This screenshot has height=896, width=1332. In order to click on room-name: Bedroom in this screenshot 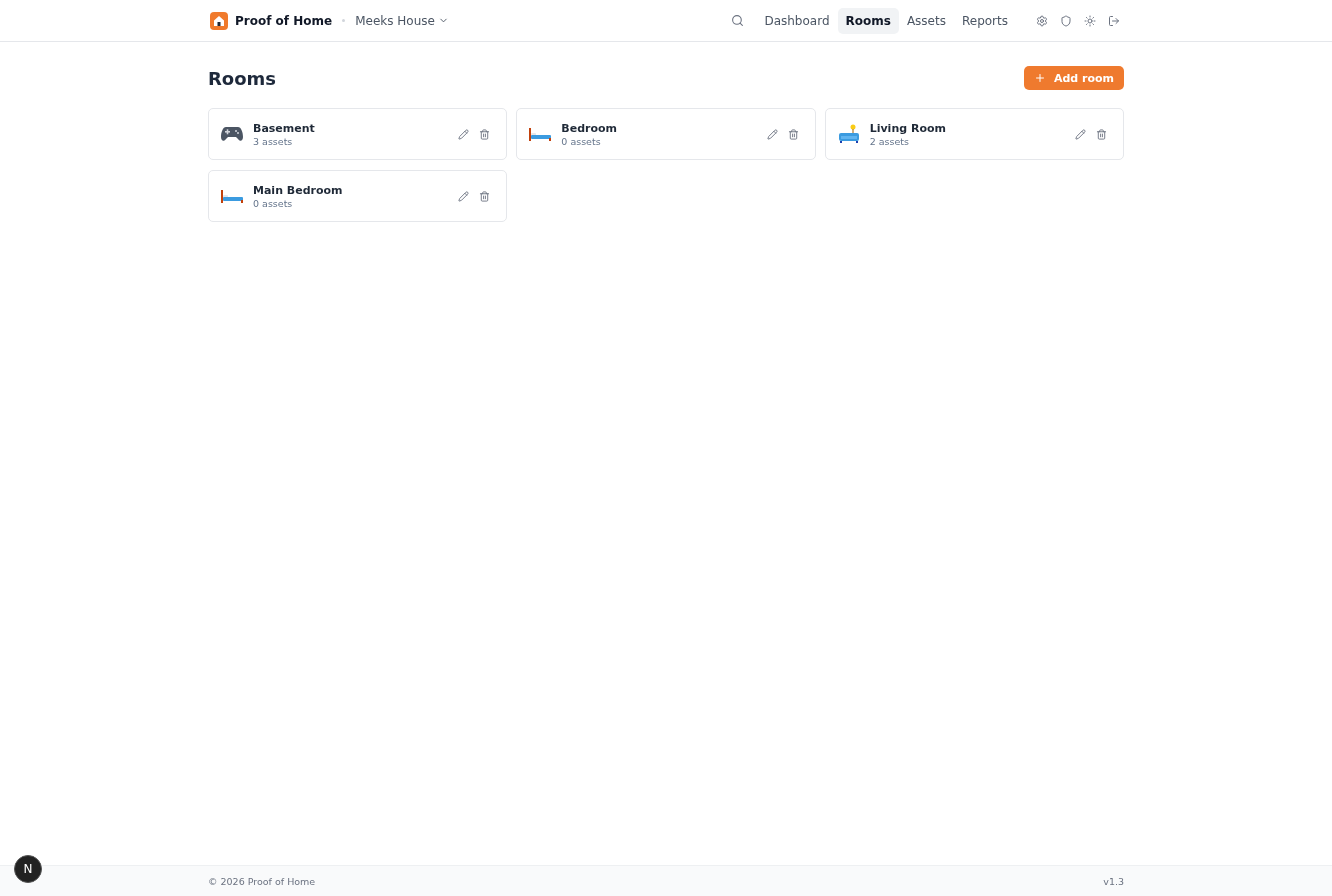, I will do `click(590, 128)`.